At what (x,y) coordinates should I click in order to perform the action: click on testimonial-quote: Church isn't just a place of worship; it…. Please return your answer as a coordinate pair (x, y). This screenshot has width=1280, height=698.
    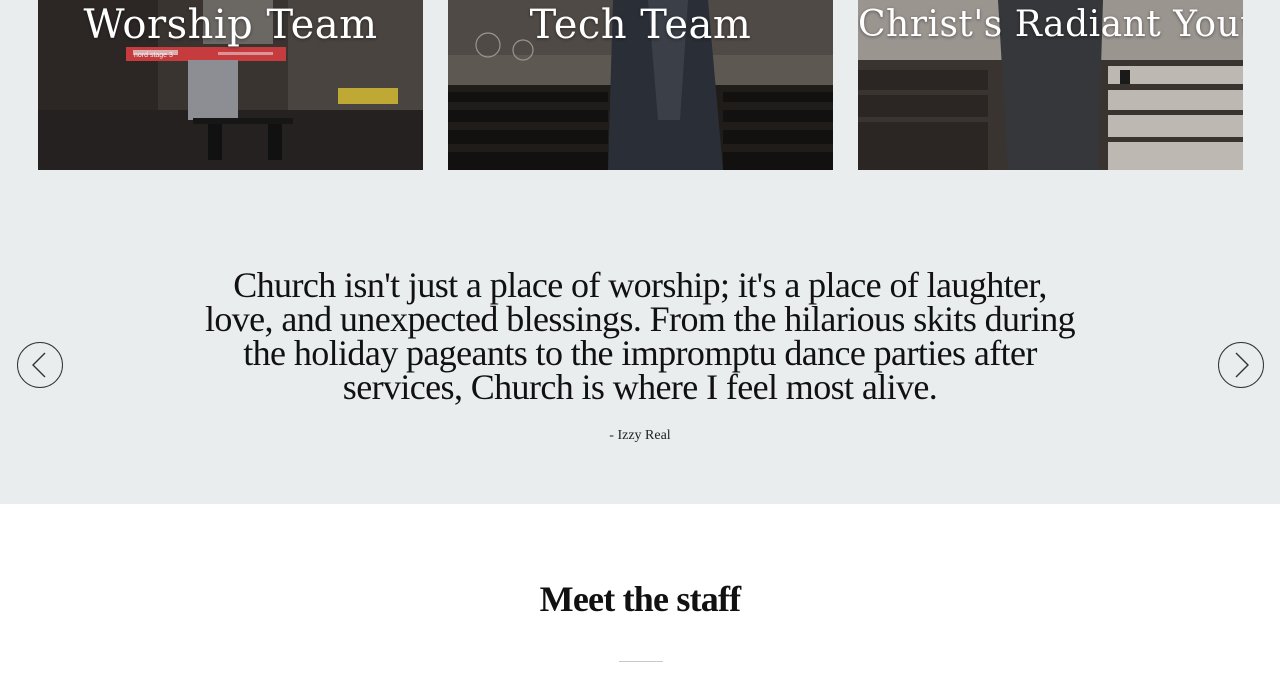
    Looking at the image, I should click on (640, 336).